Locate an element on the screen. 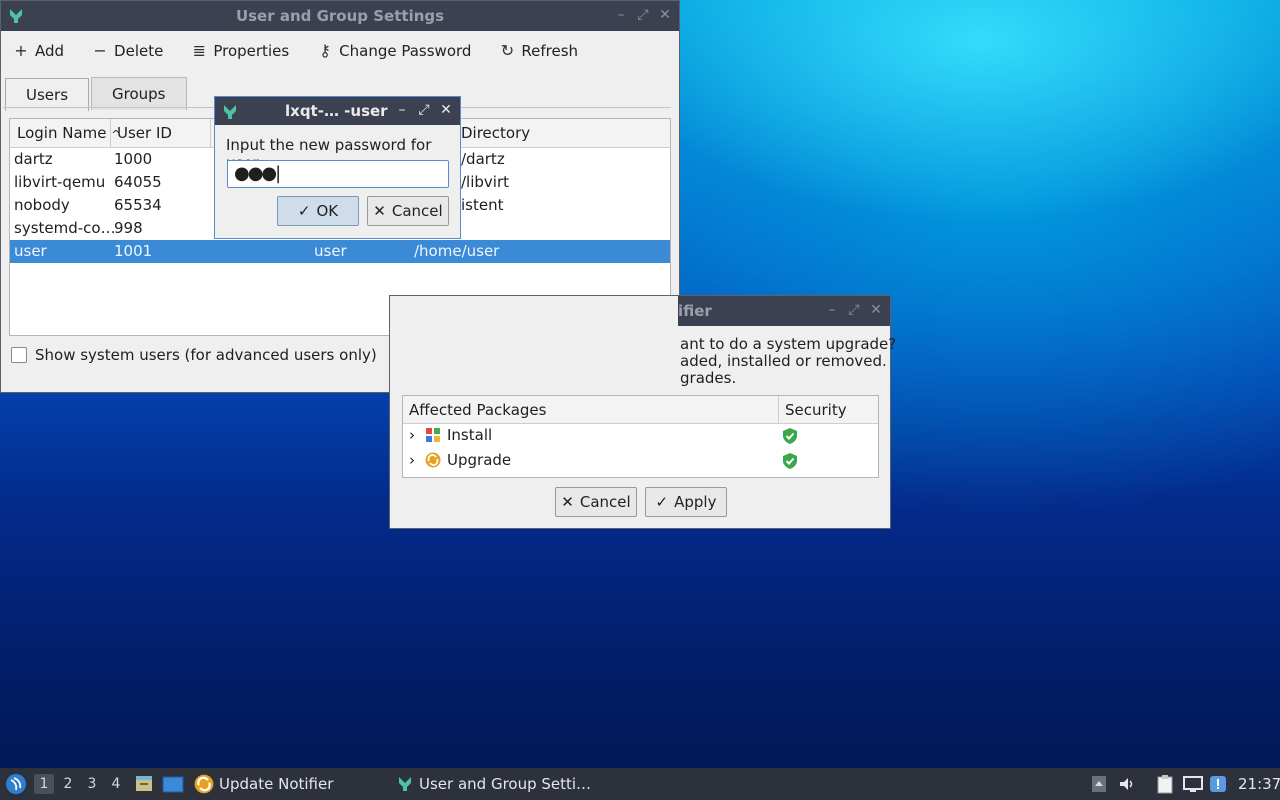  delete-button: − Delete is located at coordinates (127, 50).